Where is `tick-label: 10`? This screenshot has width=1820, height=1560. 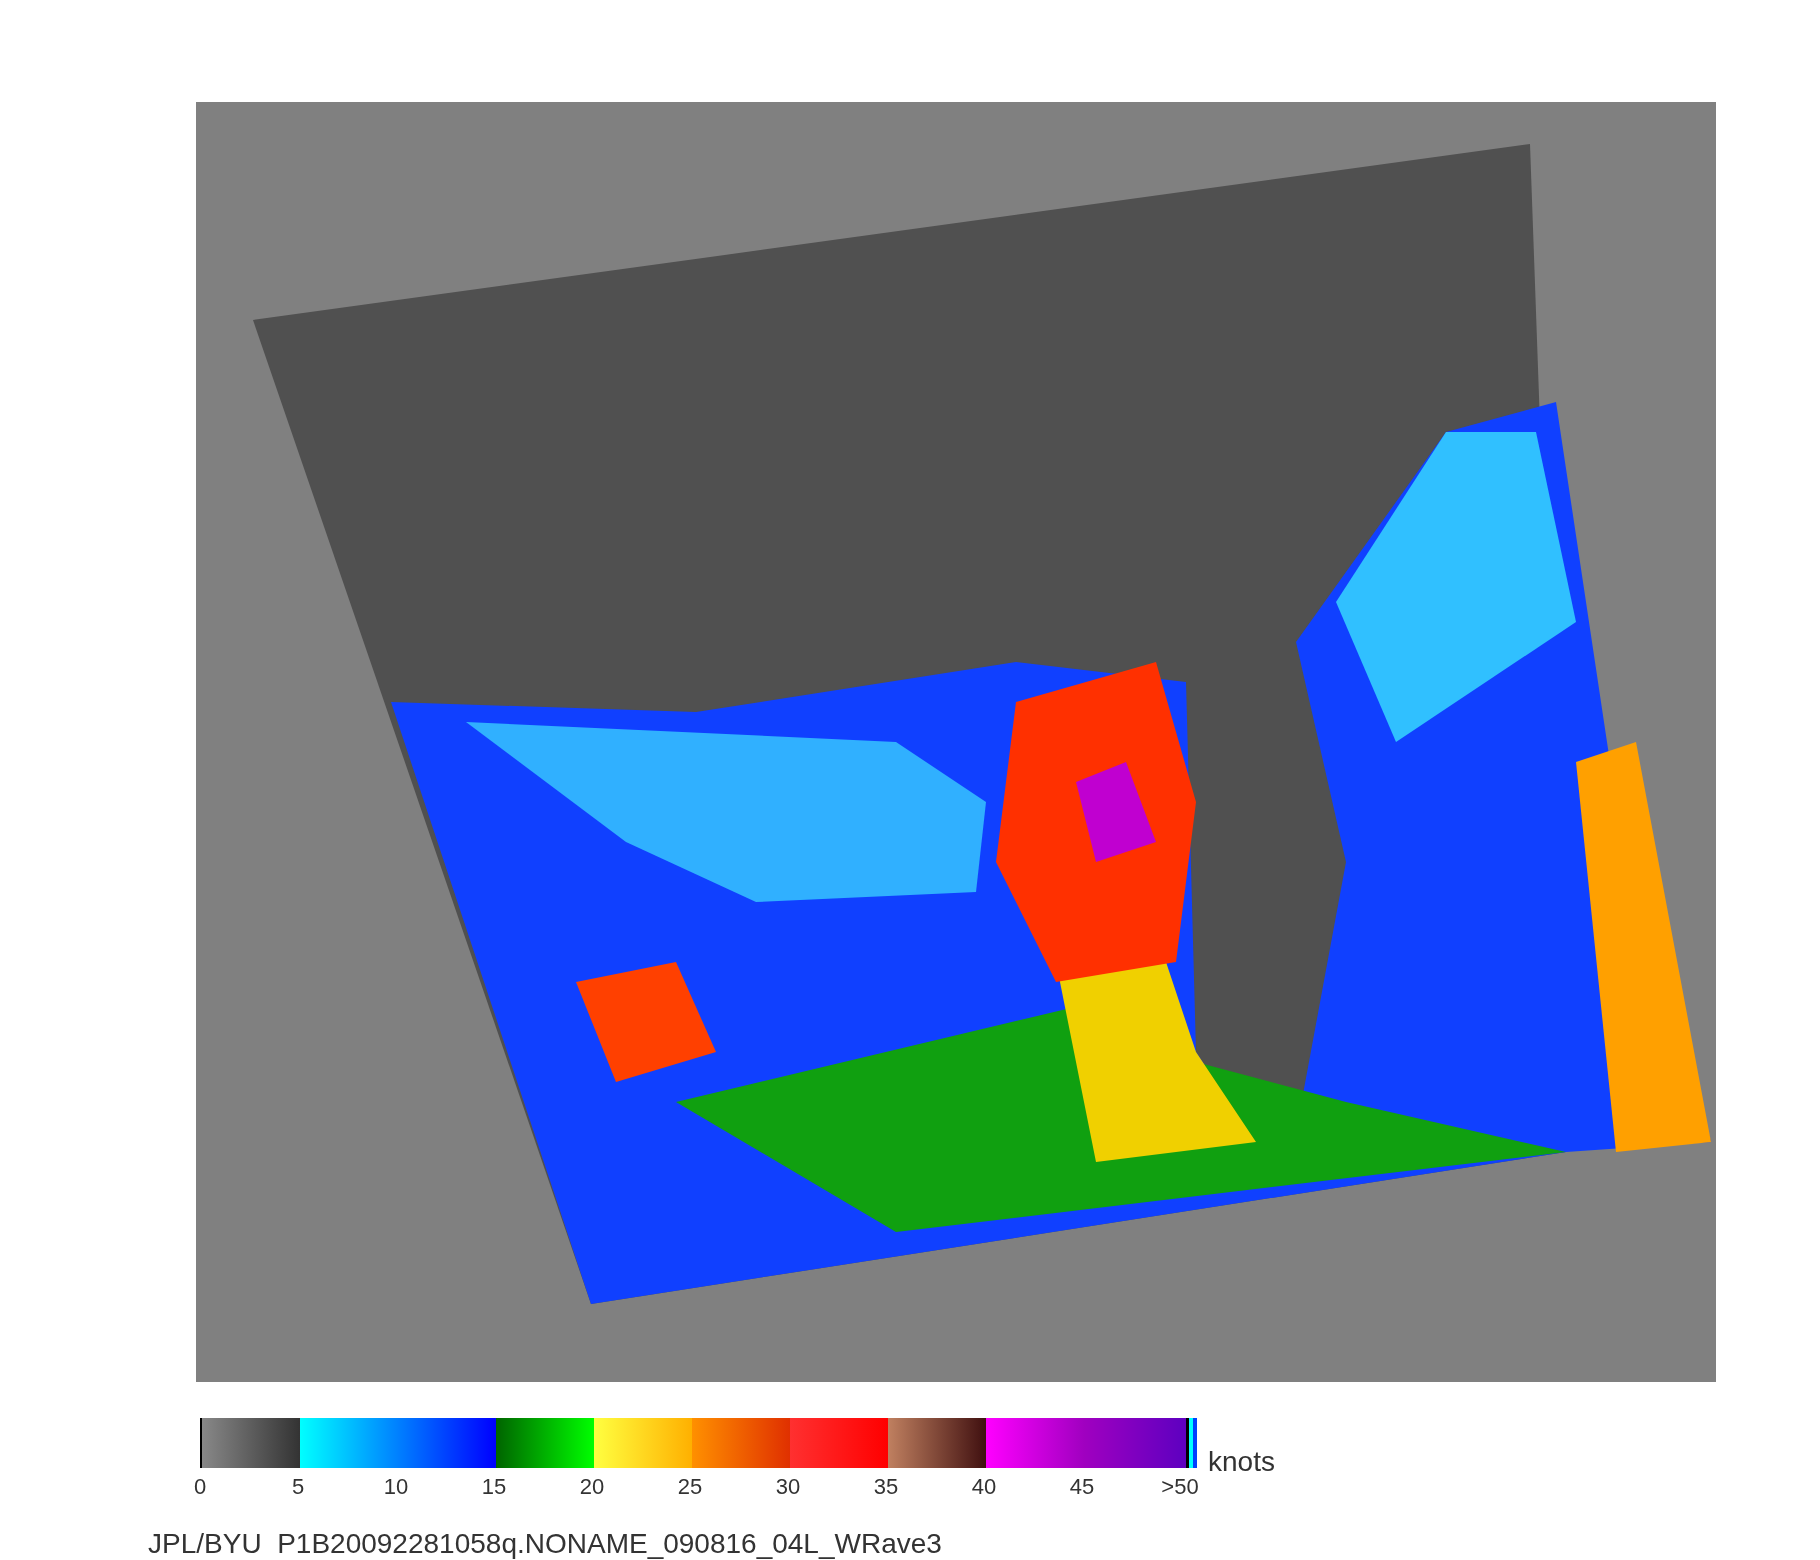
tick-label: 10 is located at coordinates (396, 1487).